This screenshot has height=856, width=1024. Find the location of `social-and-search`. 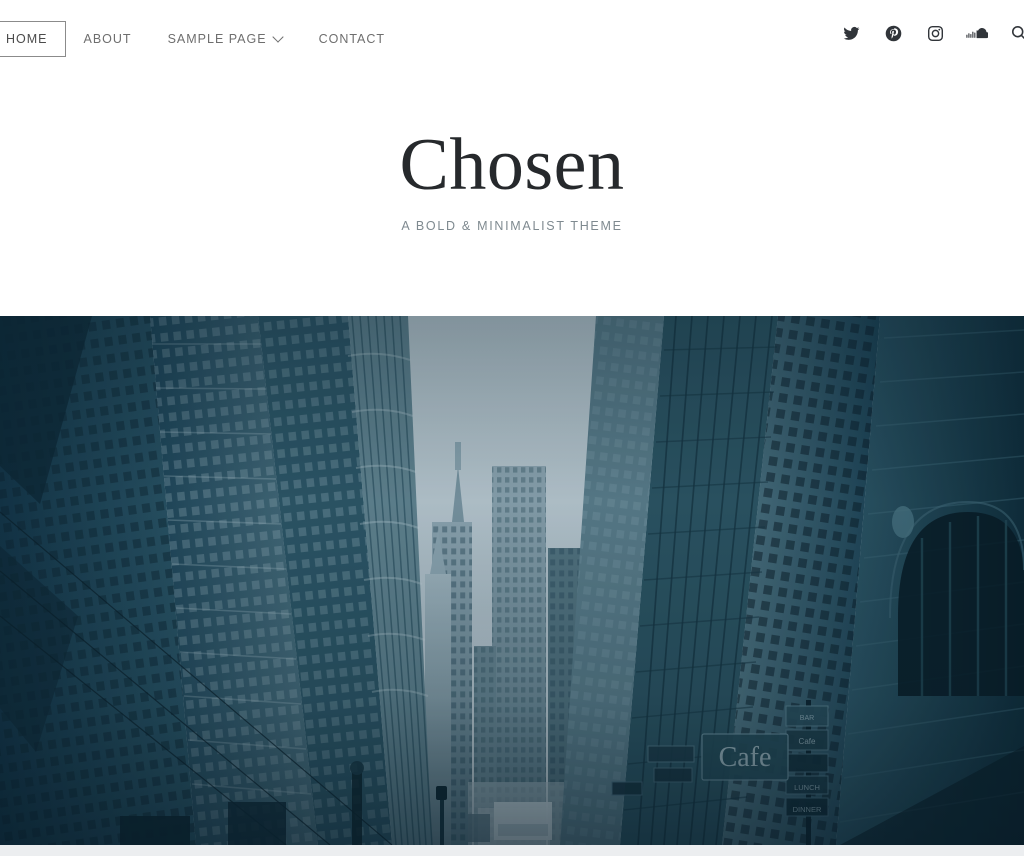

social-and-search is located at coordinates (932, 33).